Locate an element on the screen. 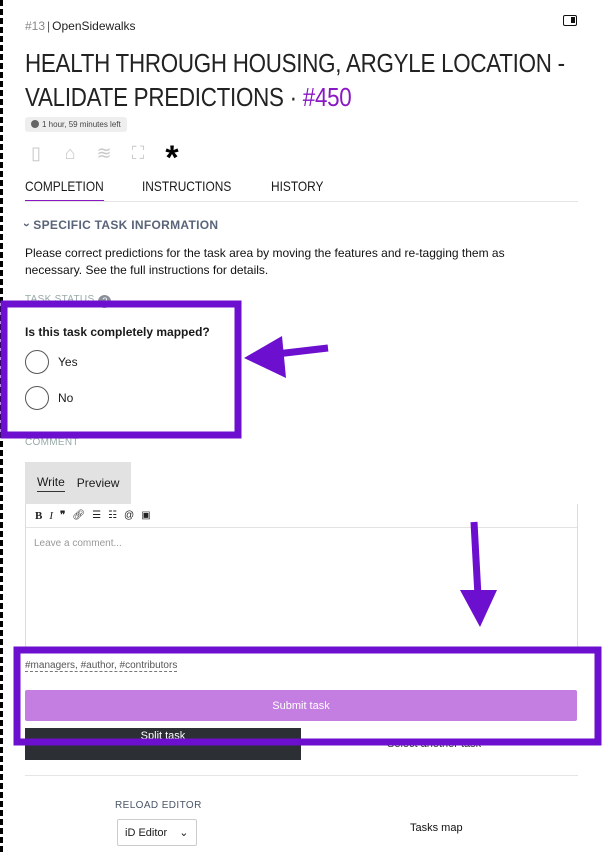 The width and height of the screenshot is (603, 852). section-label: SPECIFIC TASK INFORMATION is located at coordinates (126, 225).